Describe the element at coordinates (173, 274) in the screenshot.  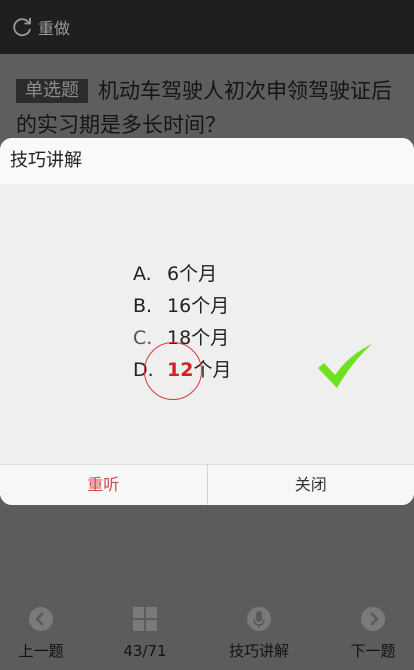
I see `option-value: 6` at that location.